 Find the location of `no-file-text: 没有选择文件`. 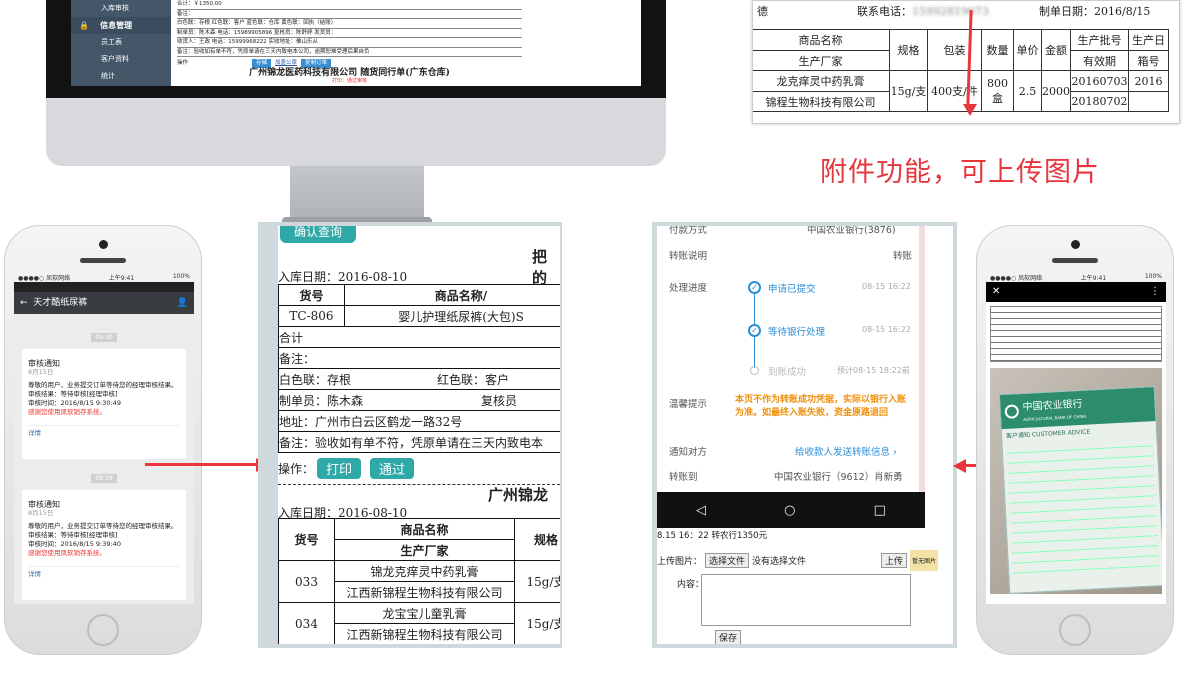

no-file-text: 没有选择文件 is located at coordinates (779, 562).